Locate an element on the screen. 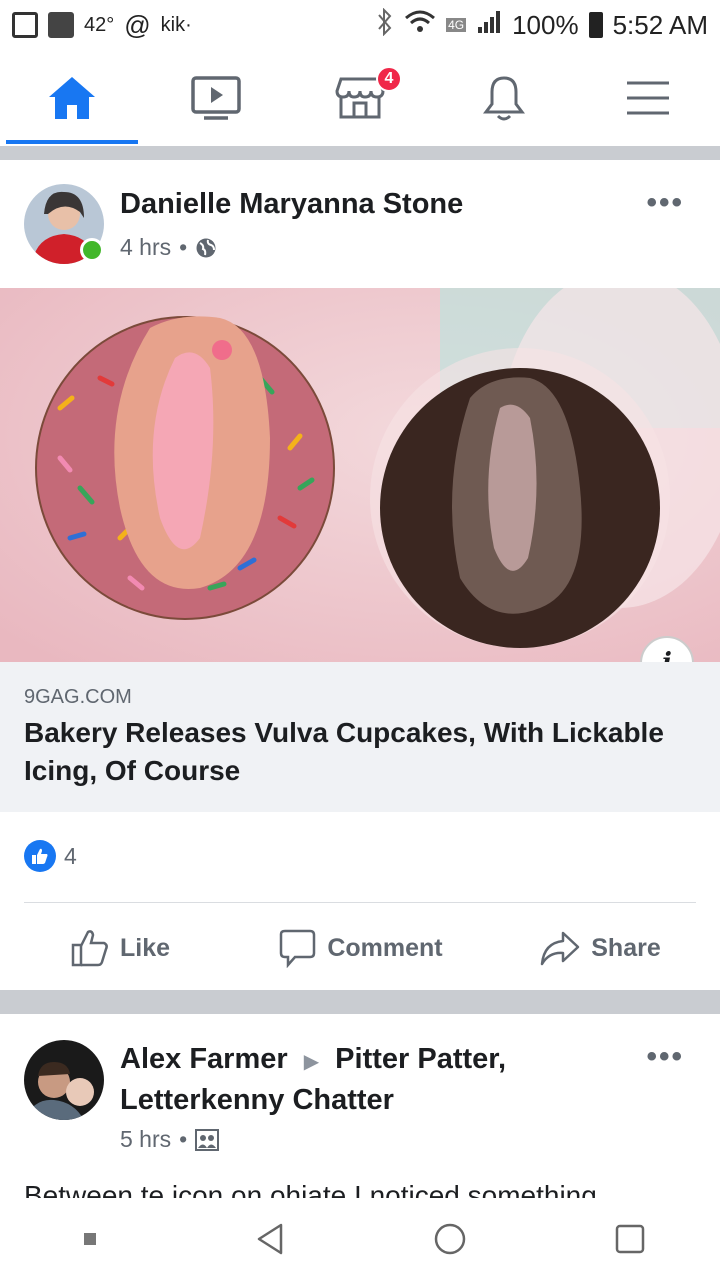 The height and width of the screenshot is (1280, 720). tab-watch is located at coordinates (216, 98).